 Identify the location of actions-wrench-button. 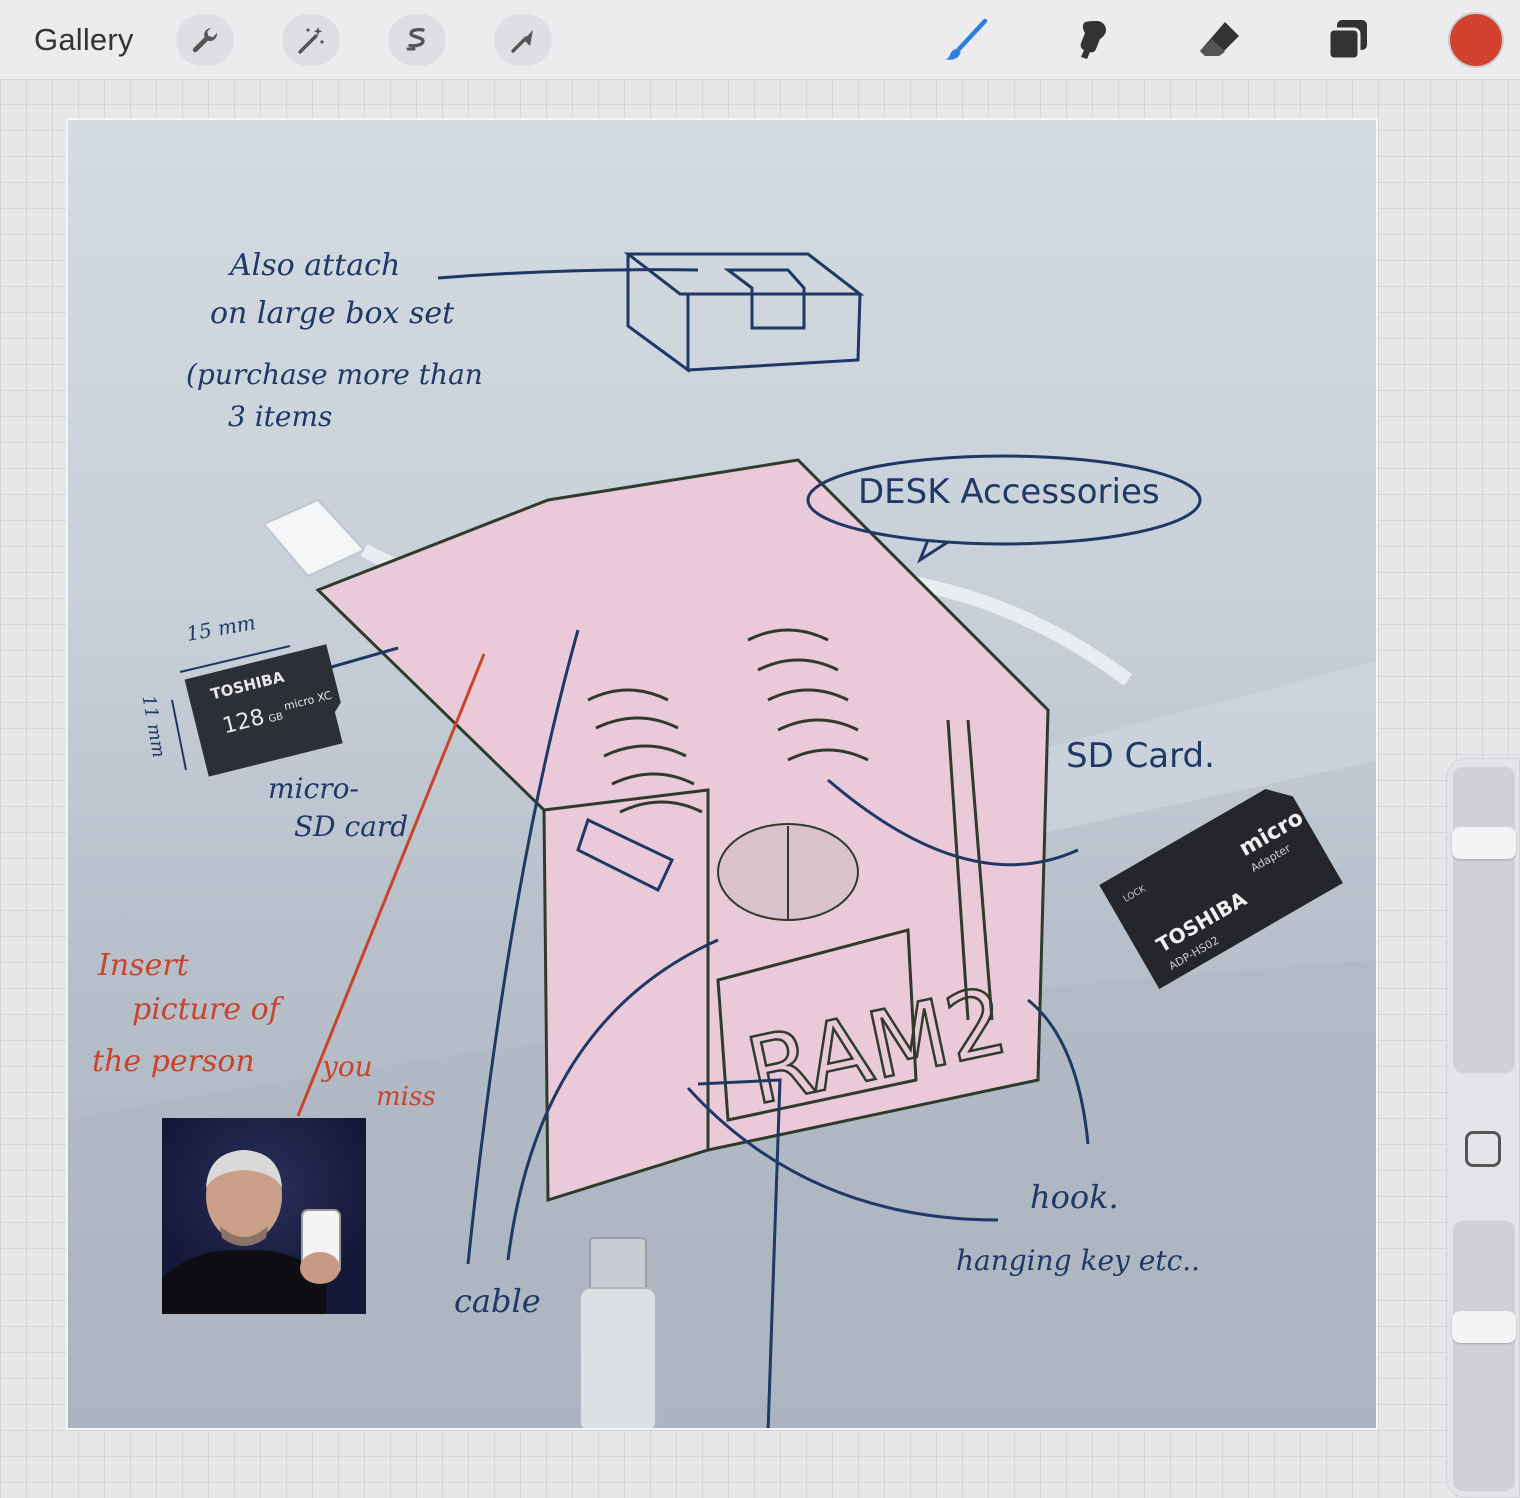
(205, 40).